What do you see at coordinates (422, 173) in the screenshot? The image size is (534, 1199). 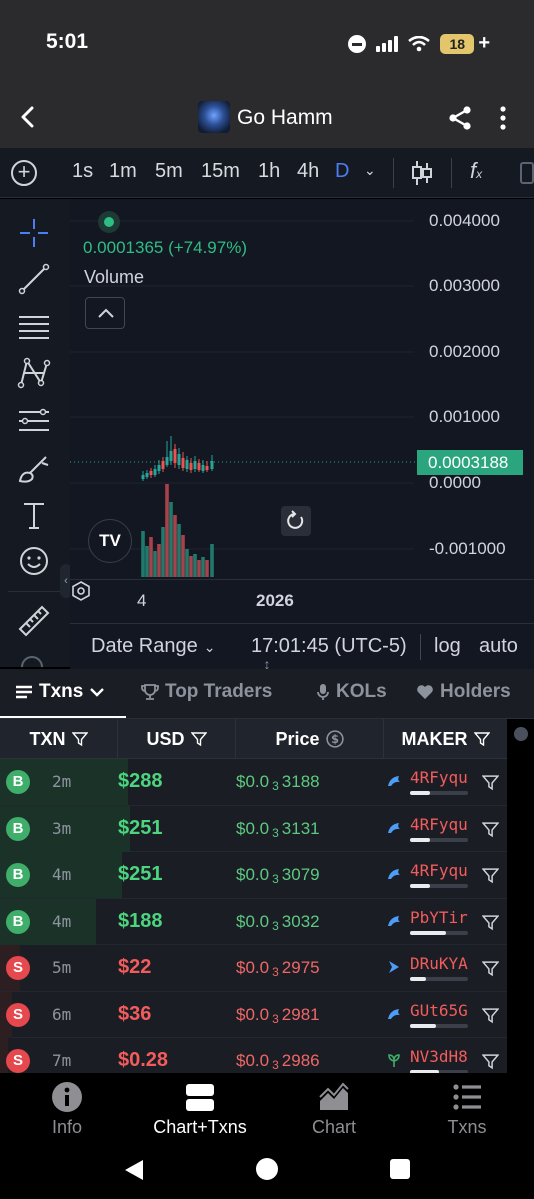 I see `candlestick-icon` at bounding box center [422, 173].